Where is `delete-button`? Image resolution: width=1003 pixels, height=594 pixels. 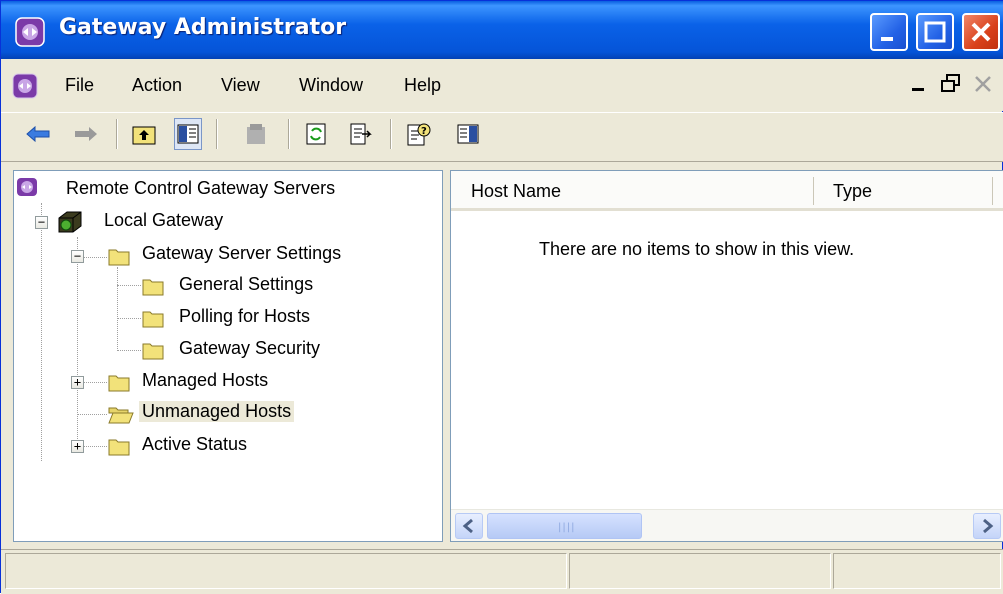 delete-button is located at coordinates (256, 134).